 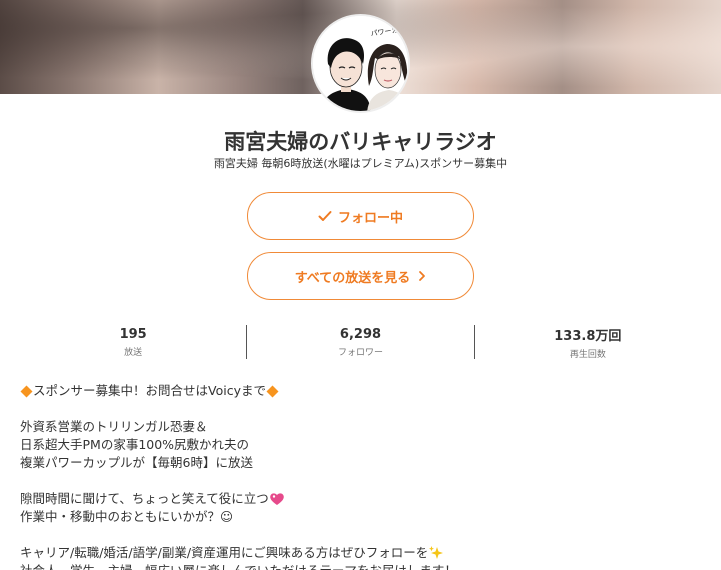 I want to click on description-line-3: 日系超大手PMの家事100%尻敷かれ夫の, so click(x=135, y=444).